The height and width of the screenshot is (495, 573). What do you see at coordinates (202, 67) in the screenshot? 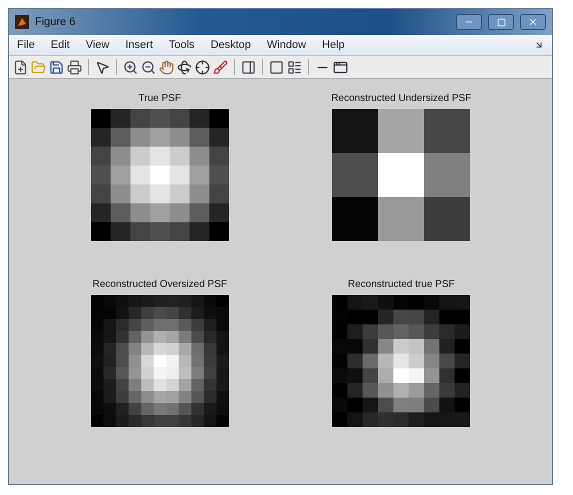
I see `crosshair-icon` at bounding box center [202, 67].